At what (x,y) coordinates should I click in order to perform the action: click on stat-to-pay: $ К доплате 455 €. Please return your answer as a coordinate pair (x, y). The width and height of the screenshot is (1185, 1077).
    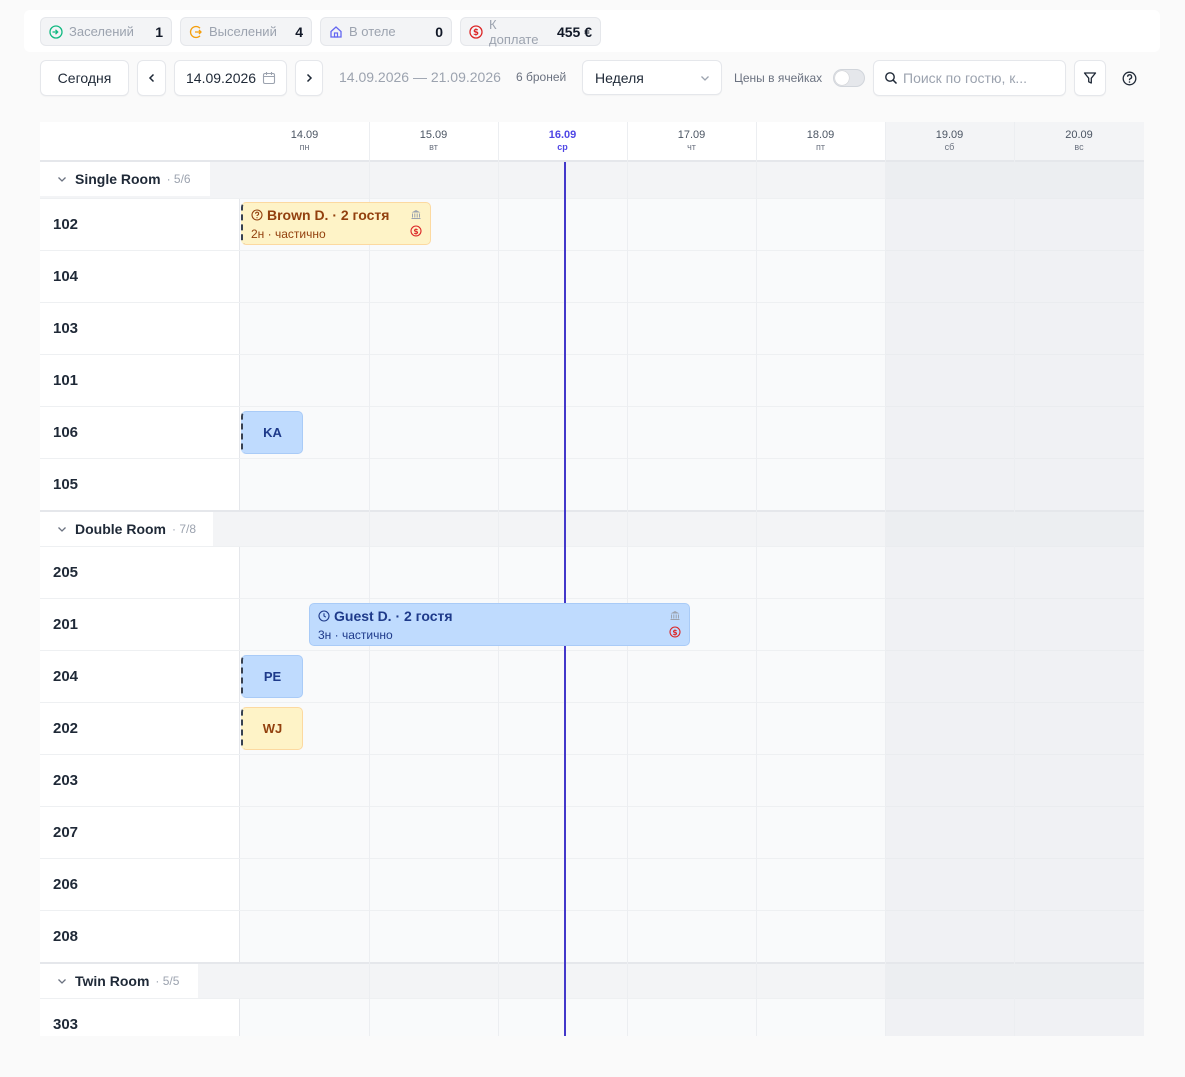
    Looking at the image, I should click on (530, 31).